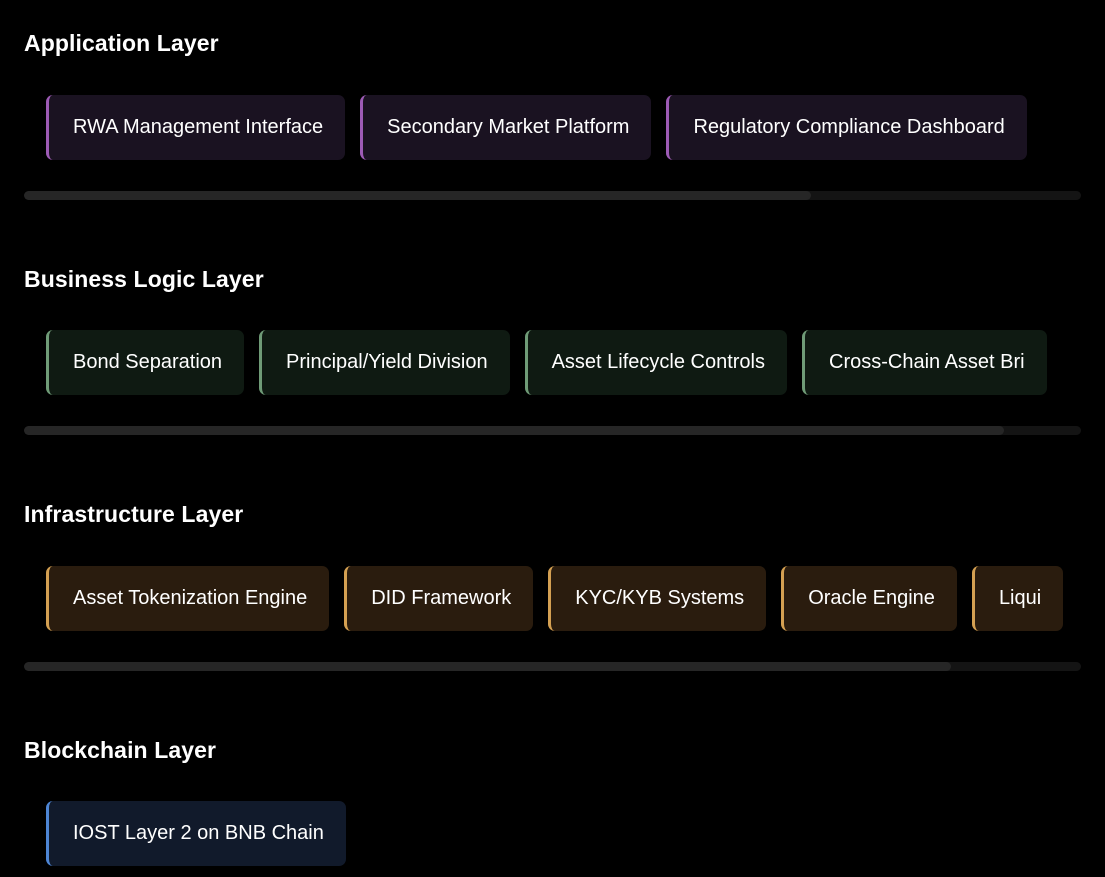 This screenshot has height=877, width=1105. What do you see at coordinates (924, 362) in the screenshot?
I see `card-cross-chain-asset-bridge: Cross-Chain Asset Bri` at bounding box center [924, 362].